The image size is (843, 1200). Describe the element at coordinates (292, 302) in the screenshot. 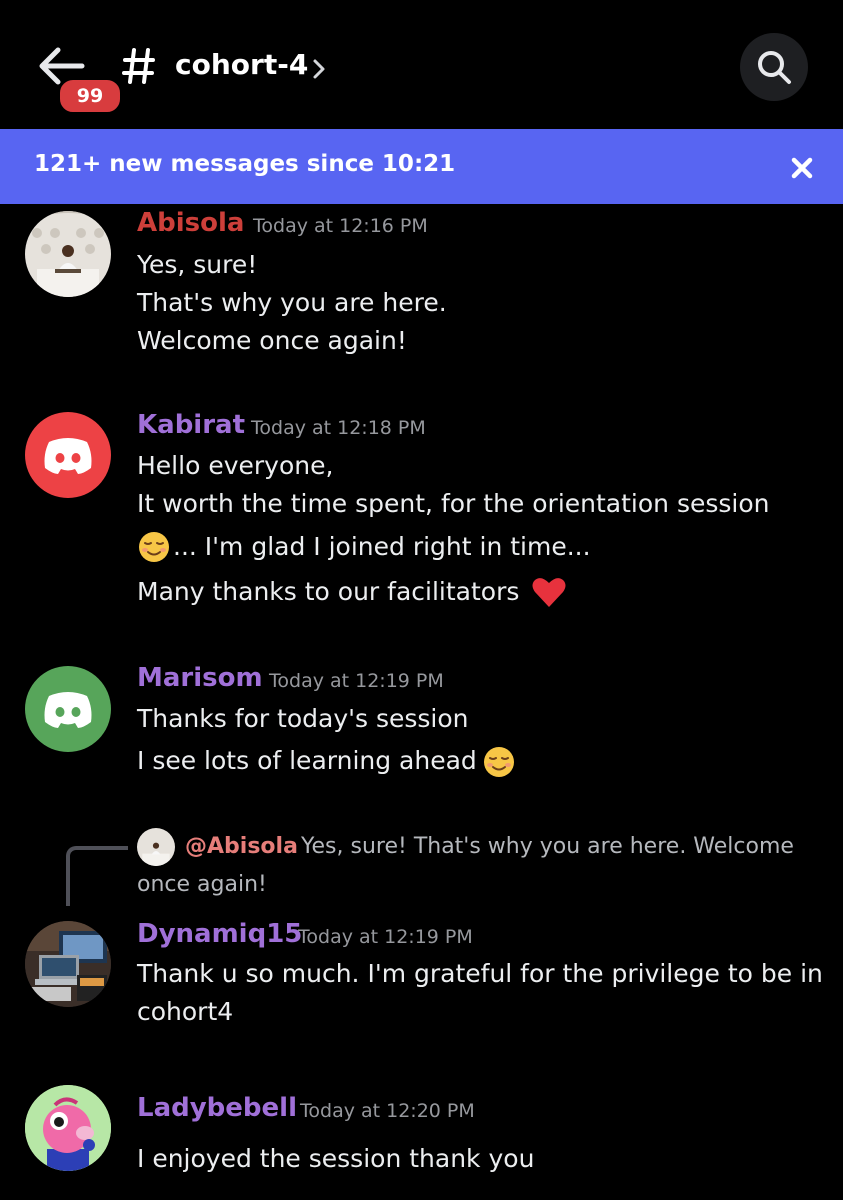

I see `message-line: That's why you are here.` at that location.